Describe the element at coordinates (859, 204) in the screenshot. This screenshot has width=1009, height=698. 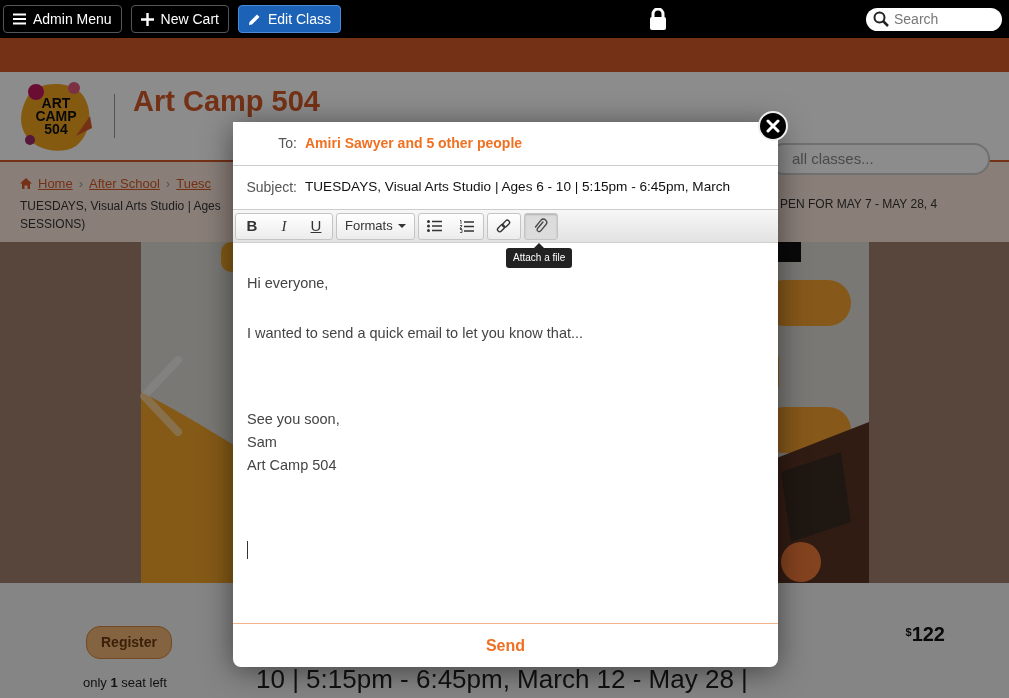
I see `class-title: PEN FOR MAY 7 - MAY 28, 4` at that location.